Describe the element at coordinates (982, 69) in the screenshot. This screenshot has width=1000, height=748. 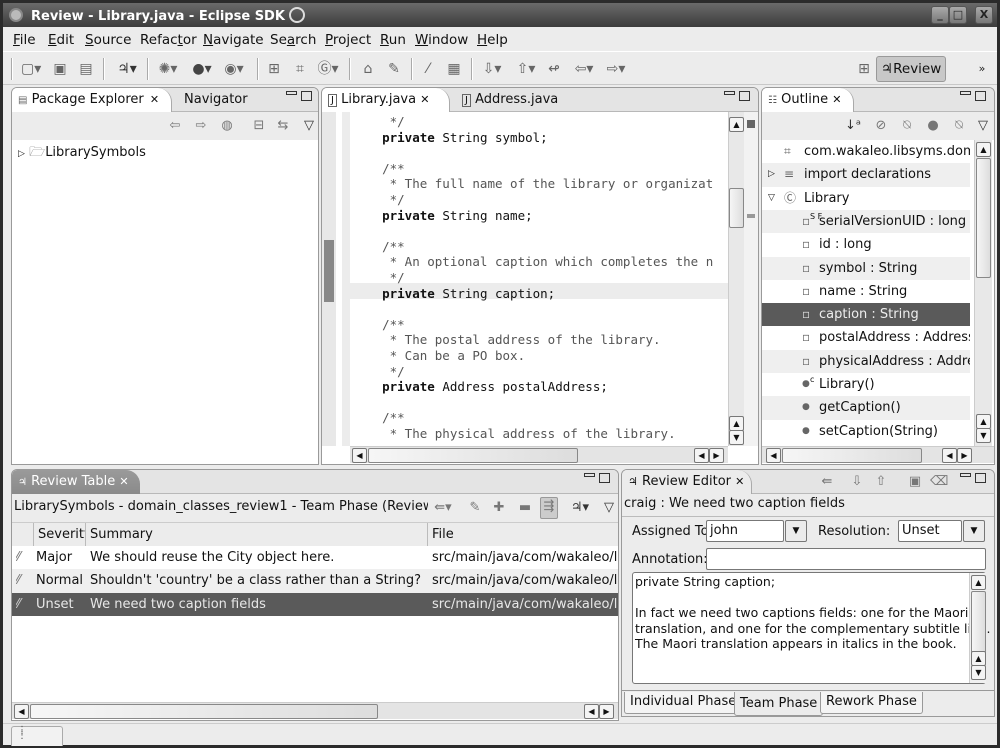
I see `perspective-overflow-icon: »` at that location.